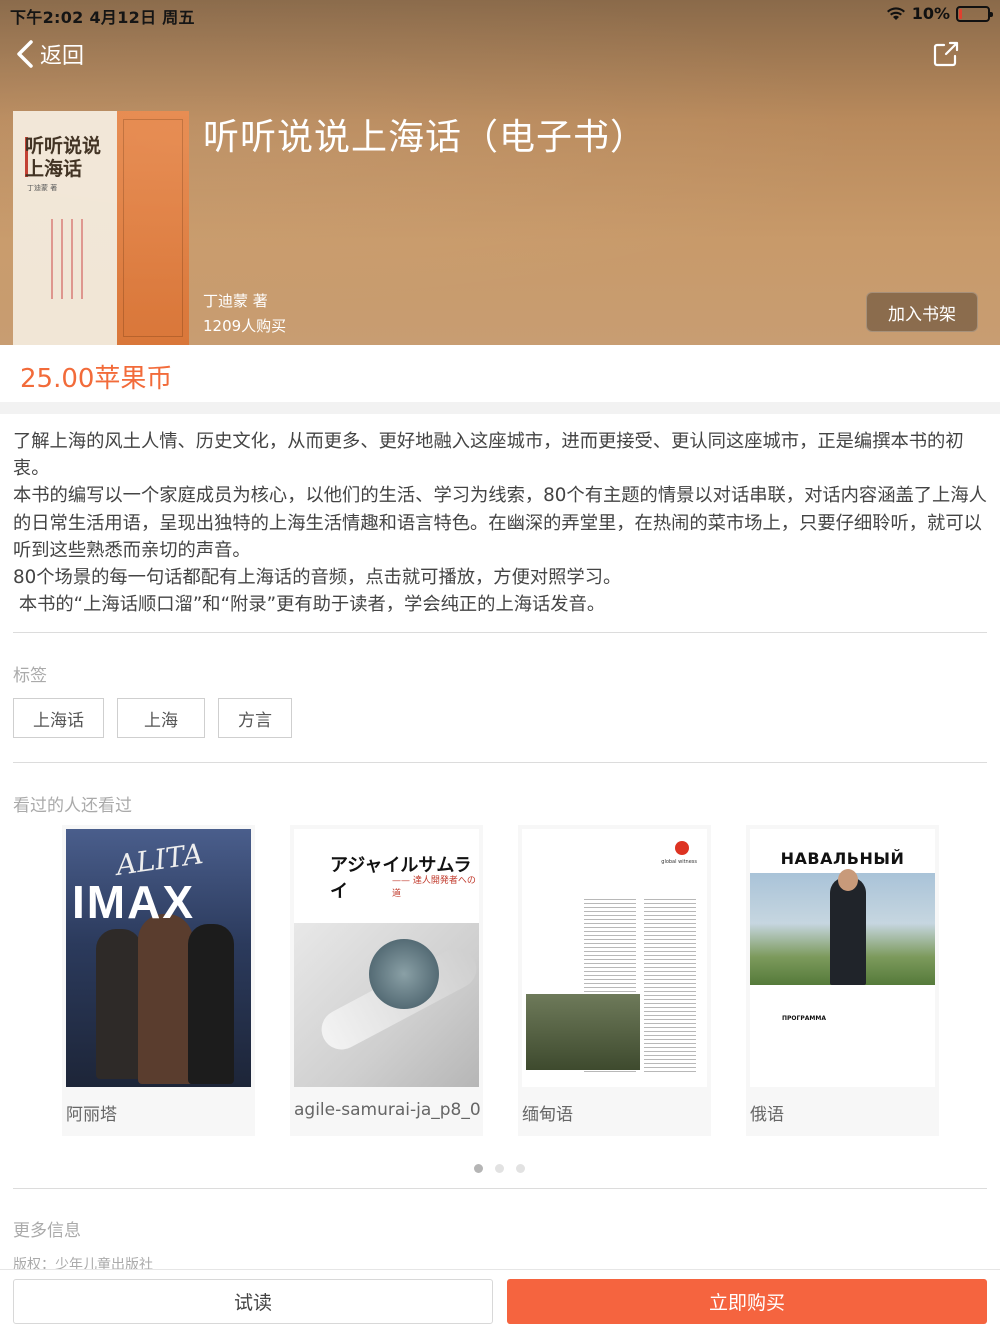 This screenshot has width=1000, height=1334. Describe the element at coordinates (309, 605) in the screenshot. I see `description-paragraph: 本书的“上海话顺口溜”和“附录”更有助于读者，学会纯正的上海话发音。` at that location.